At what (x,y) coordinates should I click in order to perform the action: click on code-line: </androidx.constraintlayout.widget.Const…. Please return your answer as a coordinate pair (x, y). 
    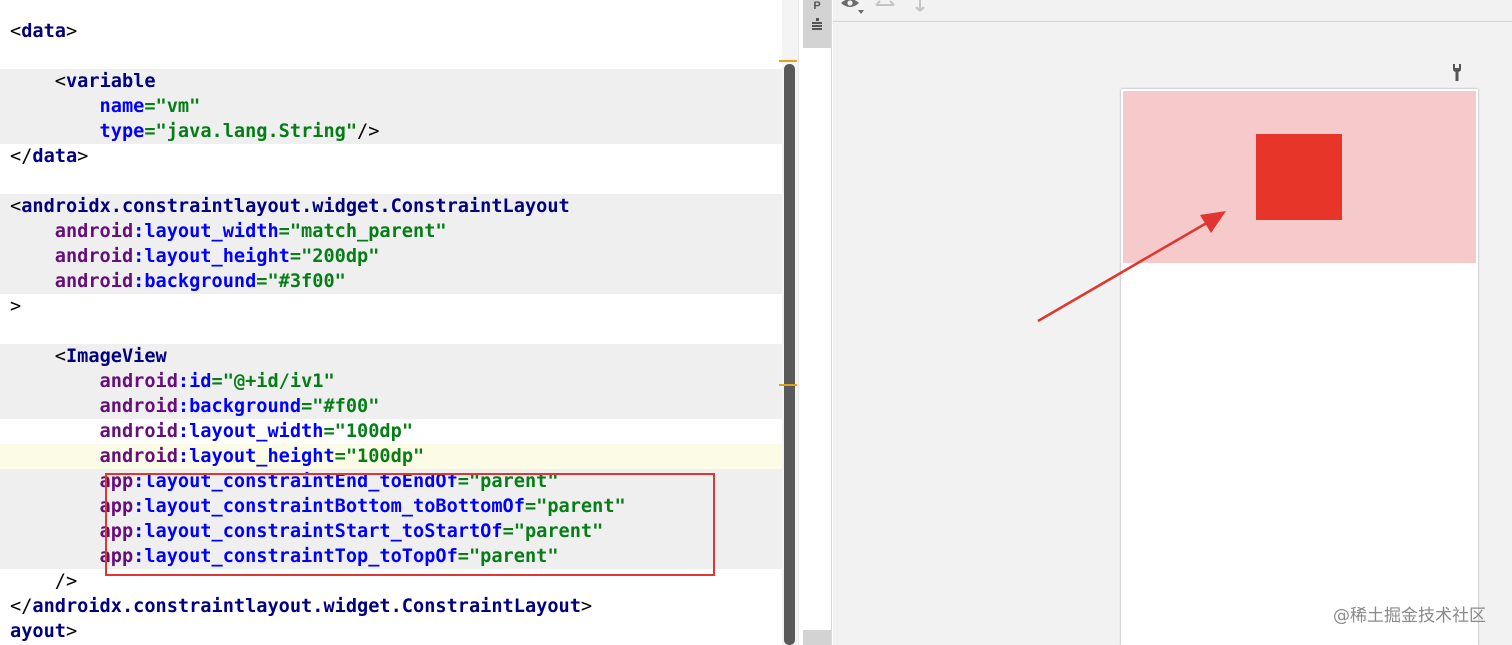
    Looking at the image, I should click on (301, 606).